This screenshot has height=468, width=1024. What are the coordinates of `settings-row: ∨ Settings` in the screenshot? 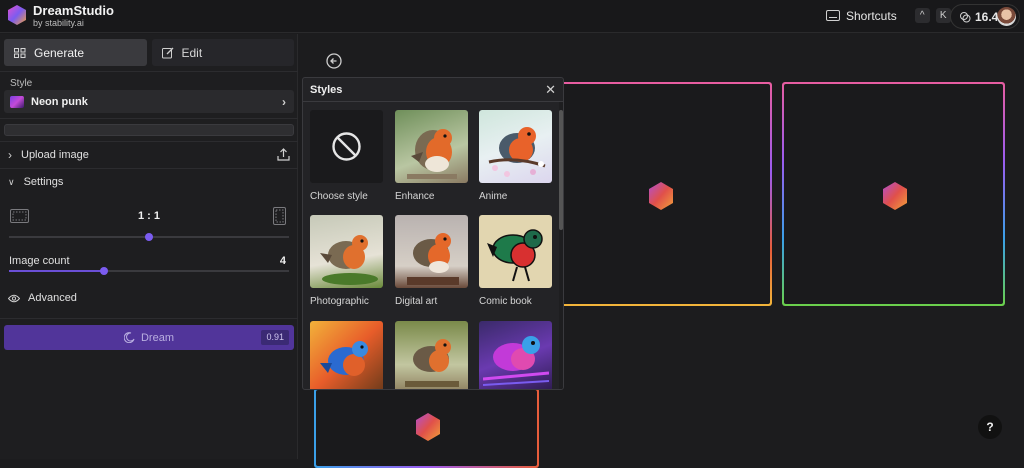 It's located at (149, 182).